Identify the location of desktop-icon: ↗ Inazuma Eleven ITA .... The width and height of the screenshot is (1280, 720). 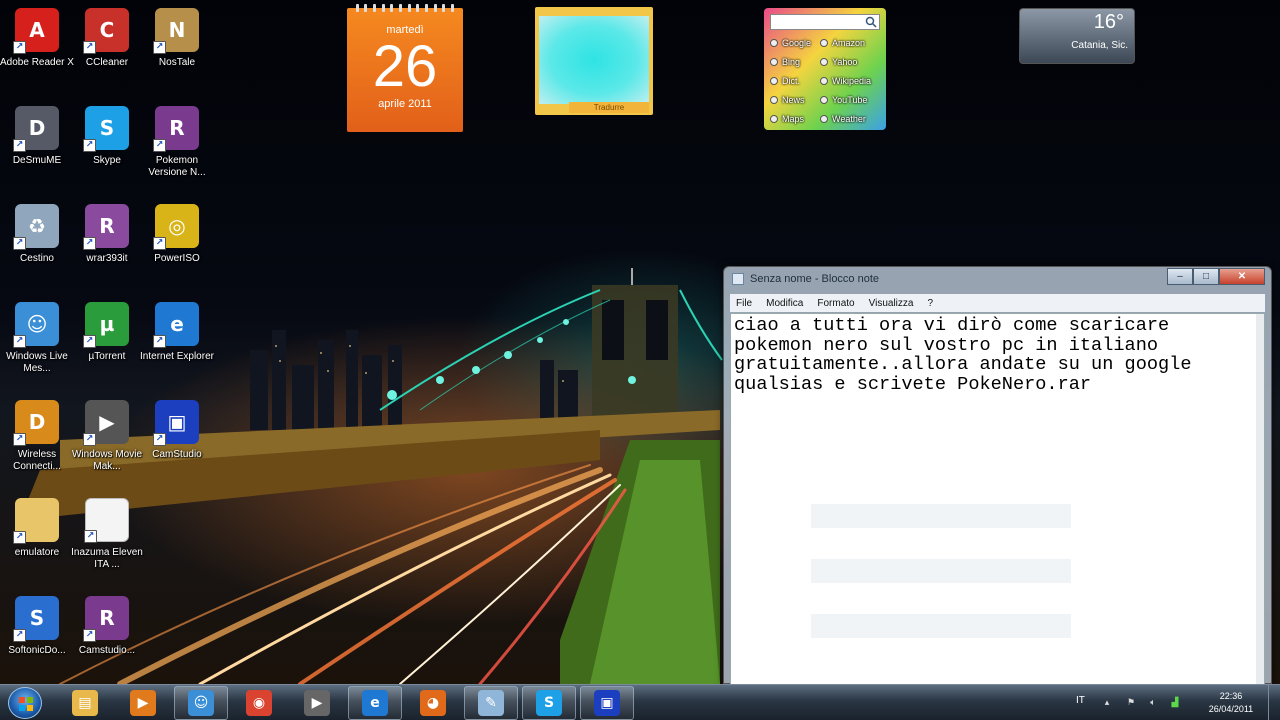
(107, 538).